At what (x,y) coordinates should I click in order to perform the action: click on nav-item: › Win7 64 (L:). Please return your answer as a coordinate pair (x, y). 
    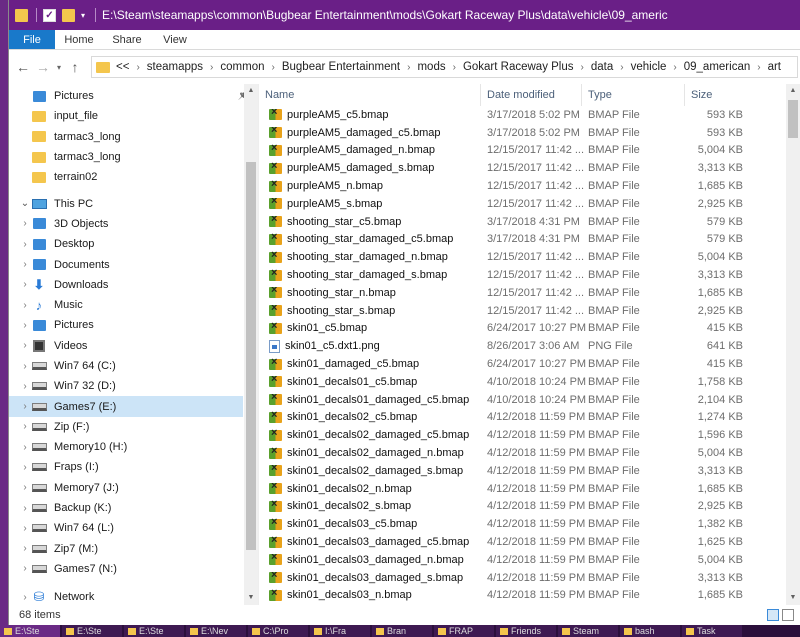
    Looking at the image, I should click on (133, 528).